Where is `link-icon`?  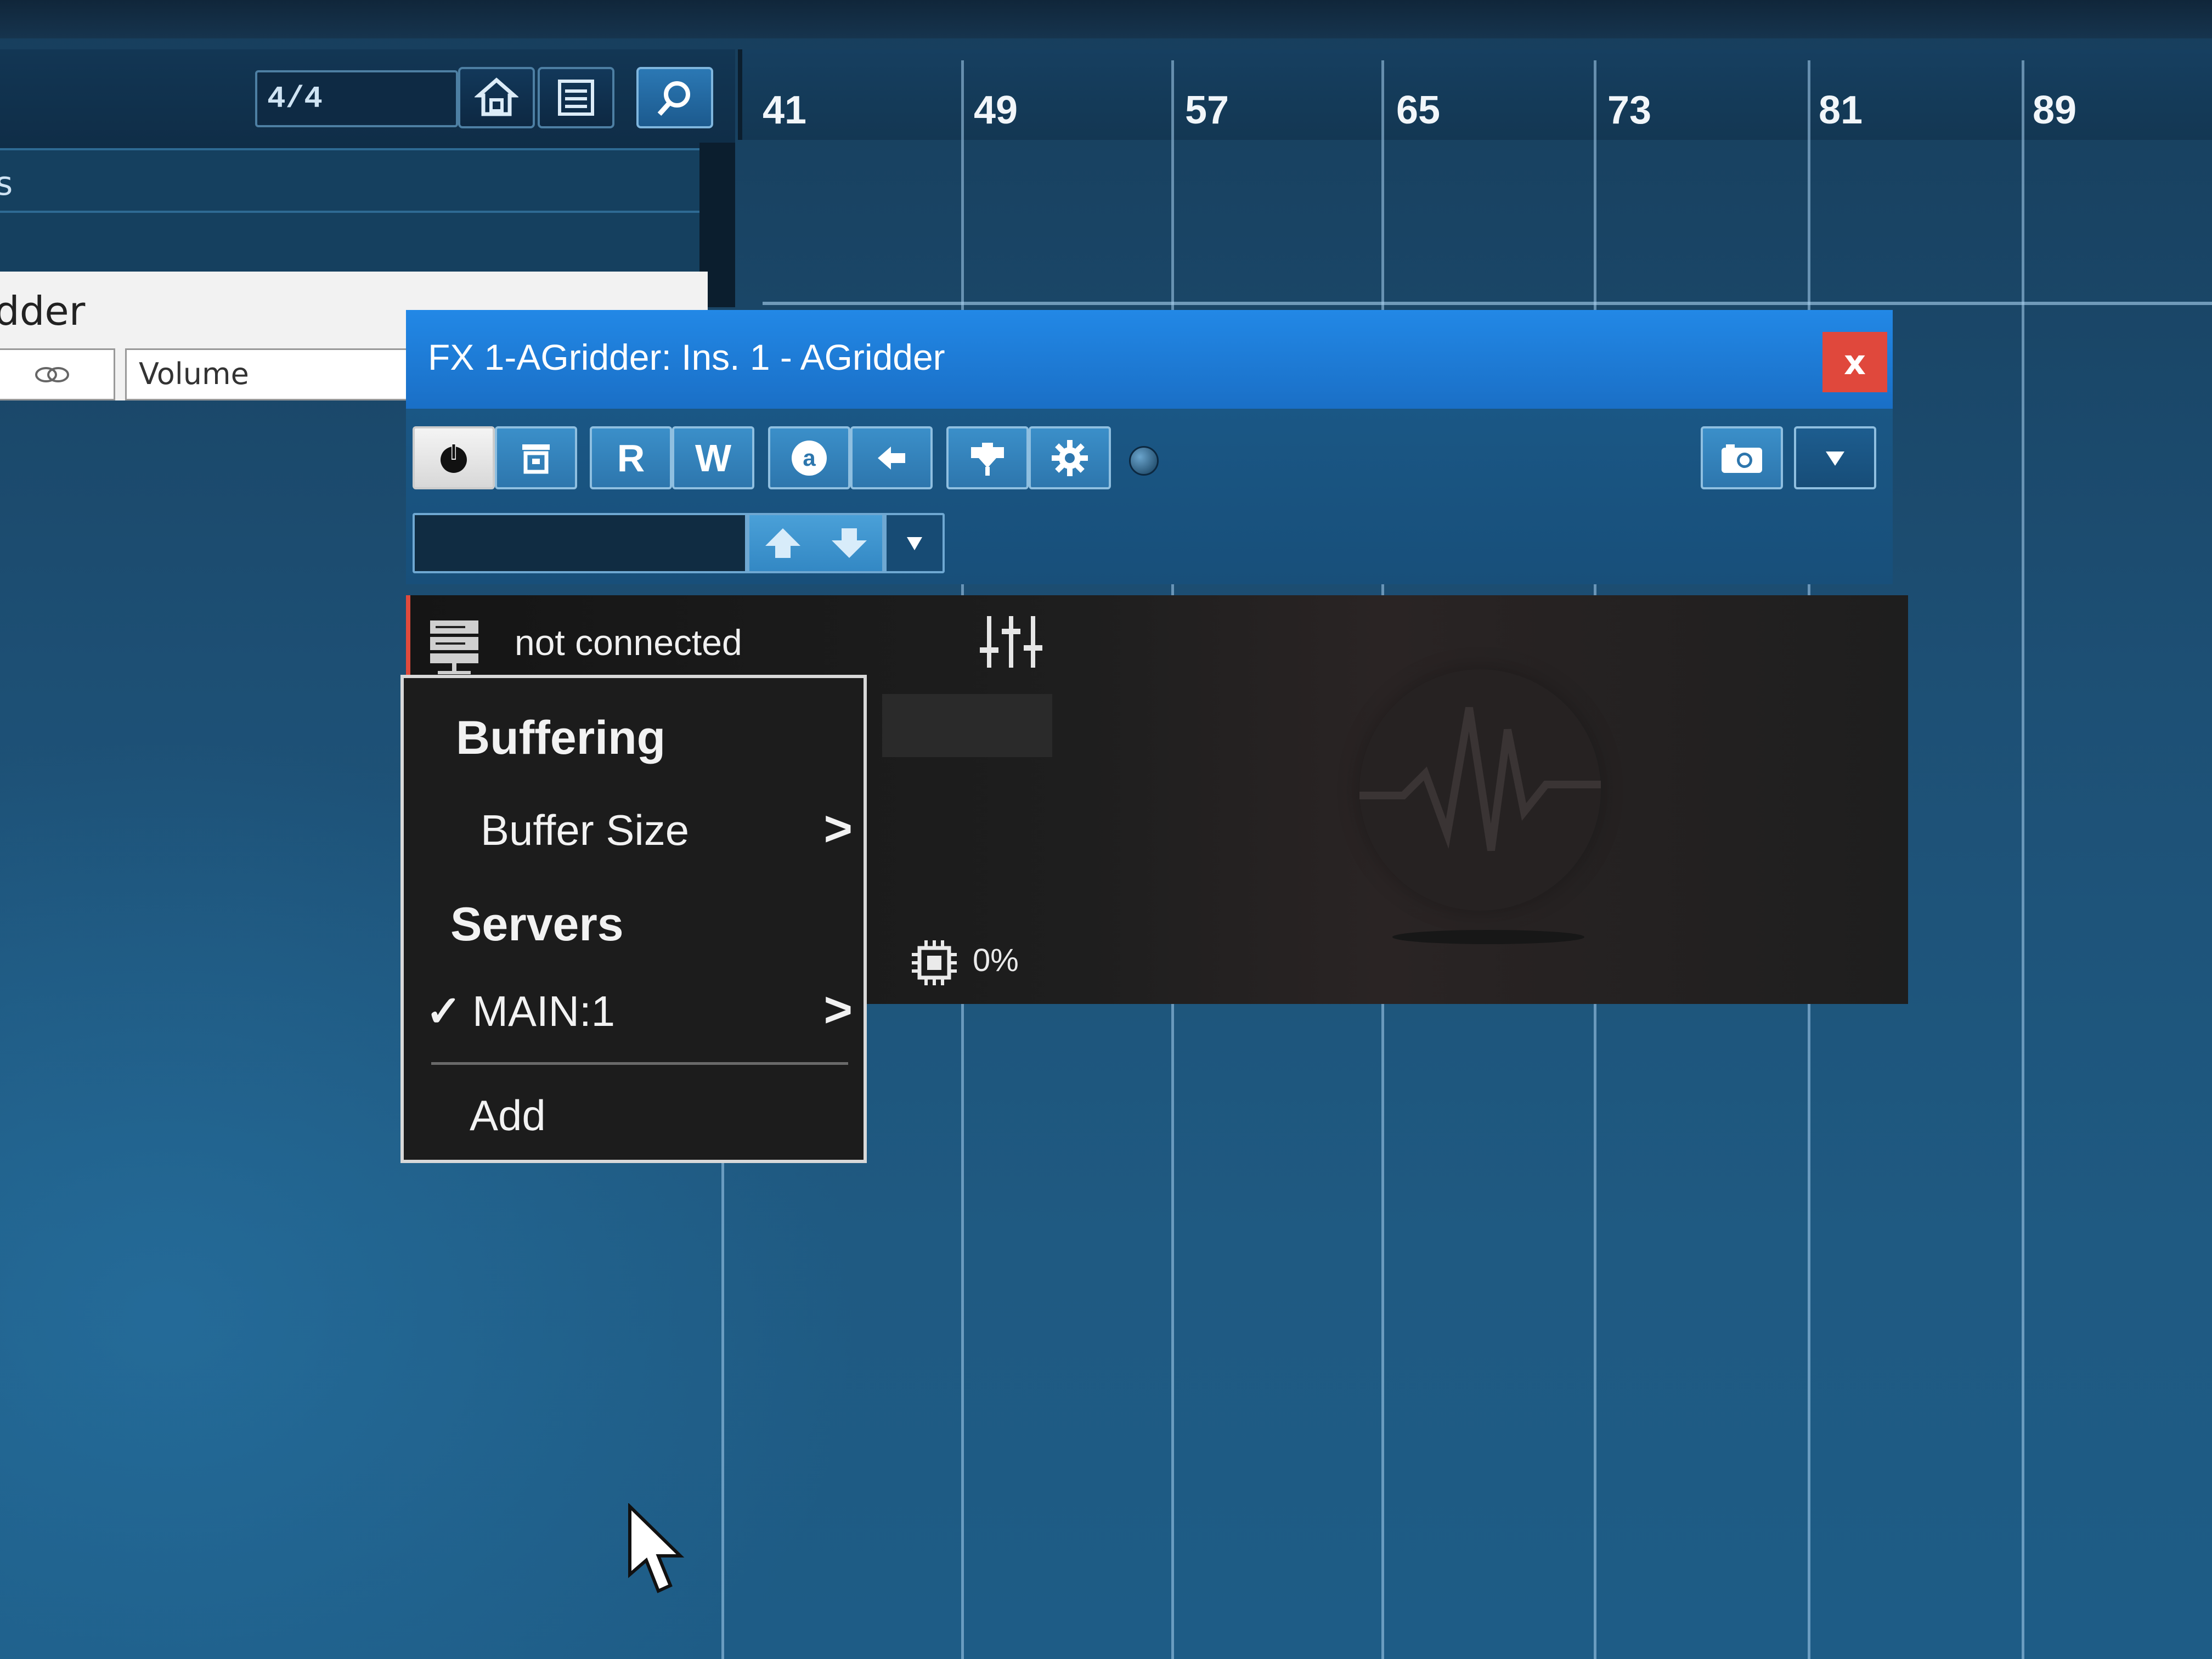
link-icon is located at coordinates (52, 374).